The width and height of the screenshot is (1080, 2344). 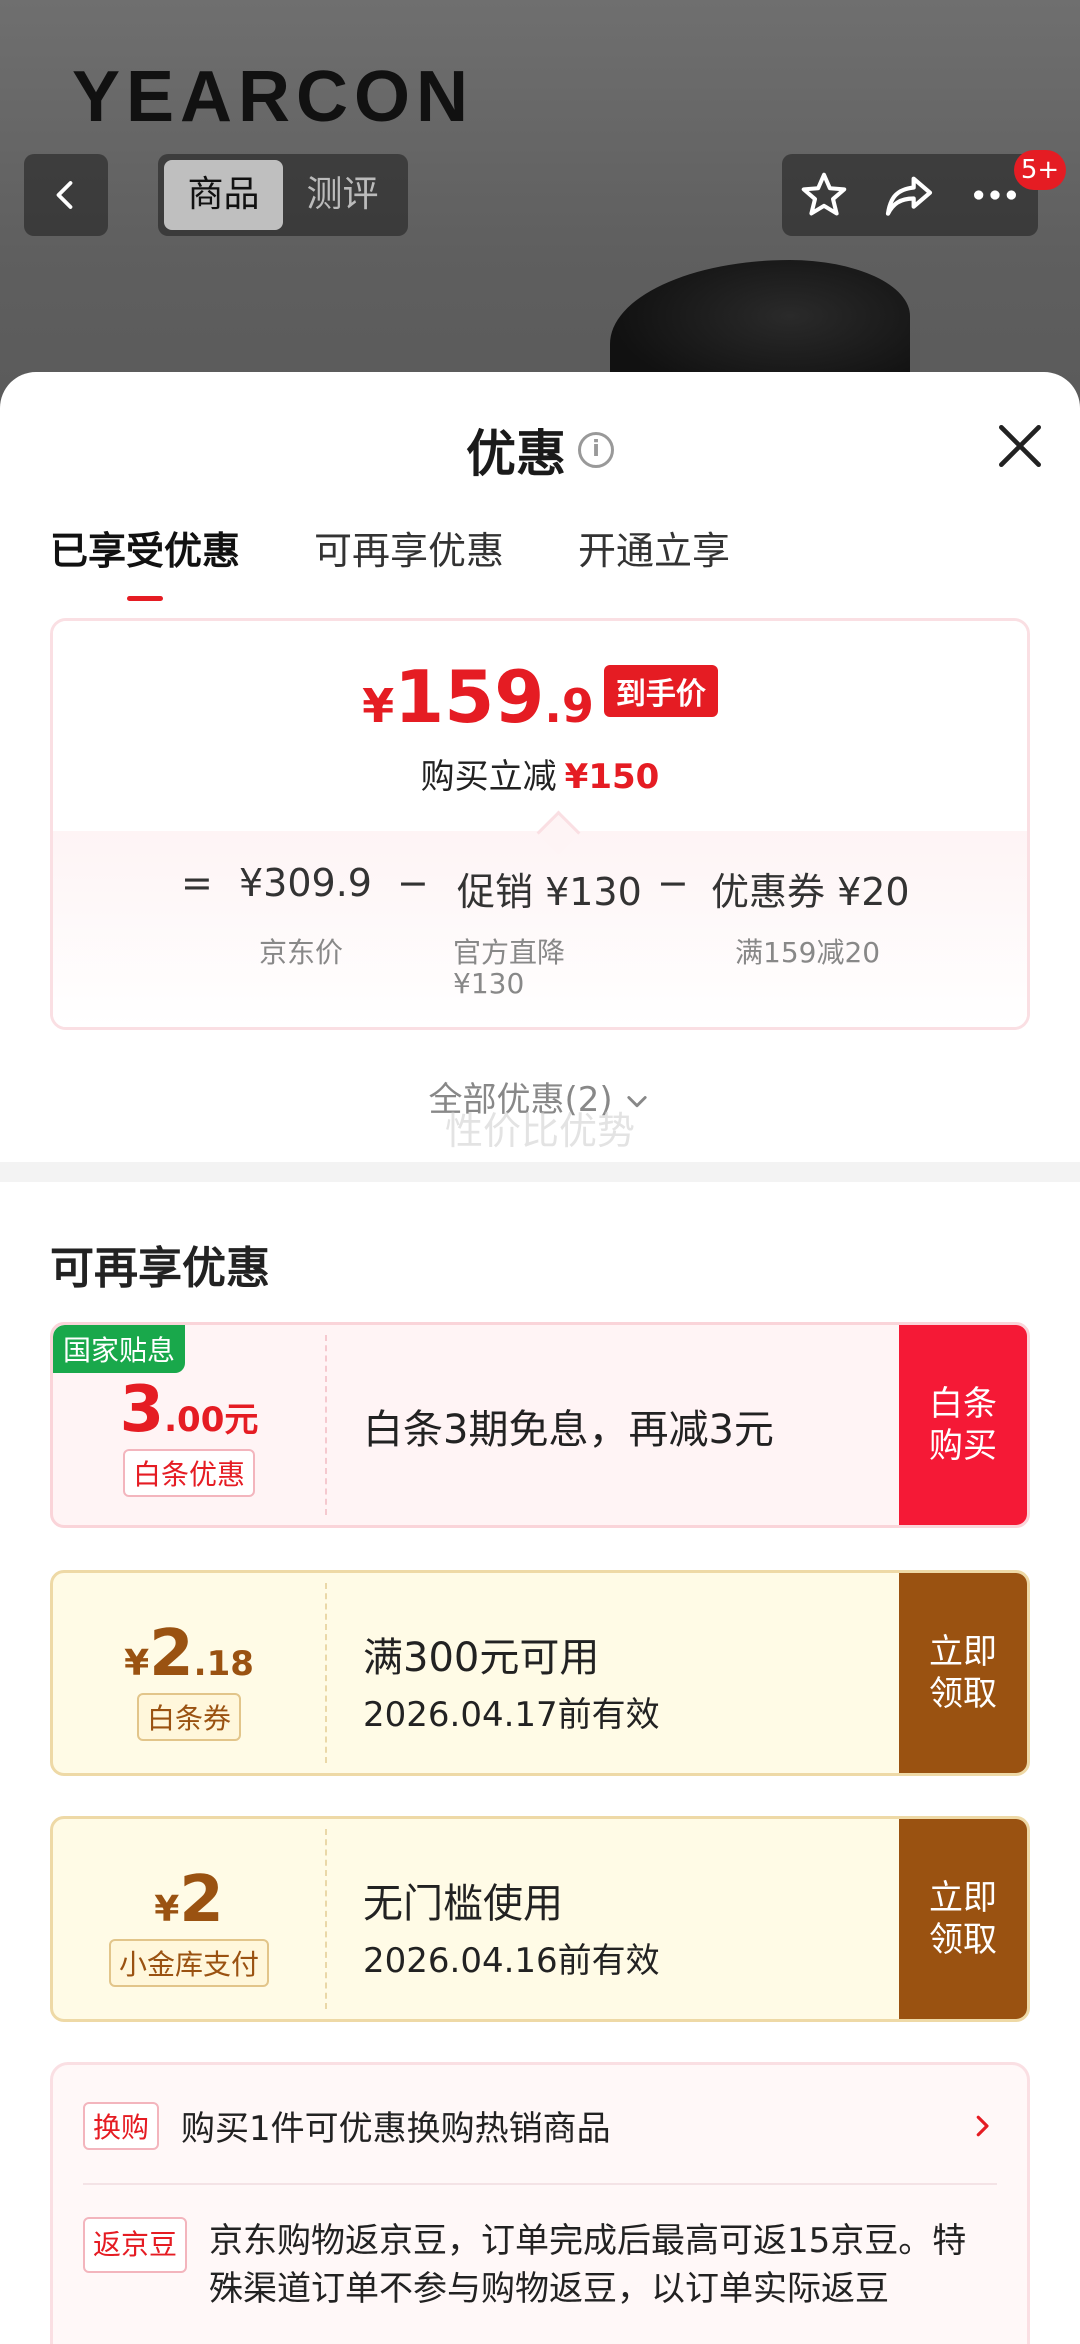 What do you see at coordinates (463, 1904) in the screenshot?
I see `coupon-desc-line1: 无门槛使用` at bounding box center [463, 1904].